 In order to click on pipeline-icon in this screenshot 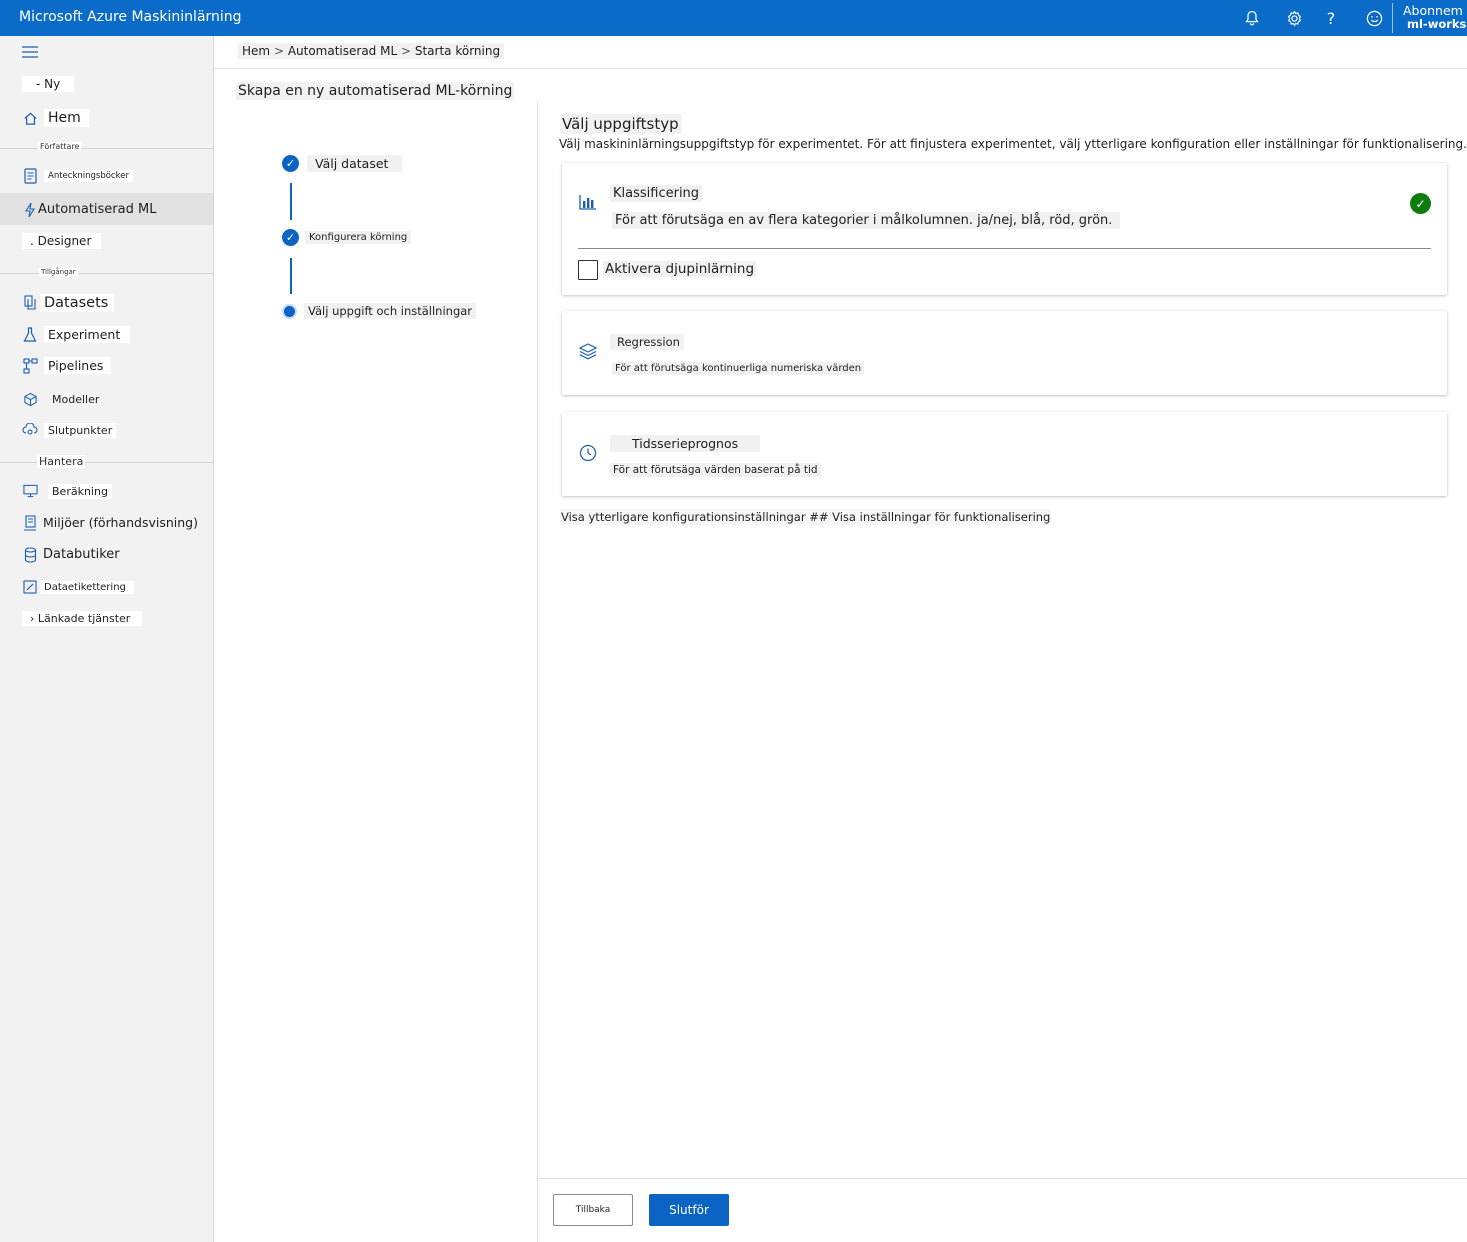, I will do `click(30, 365)`.